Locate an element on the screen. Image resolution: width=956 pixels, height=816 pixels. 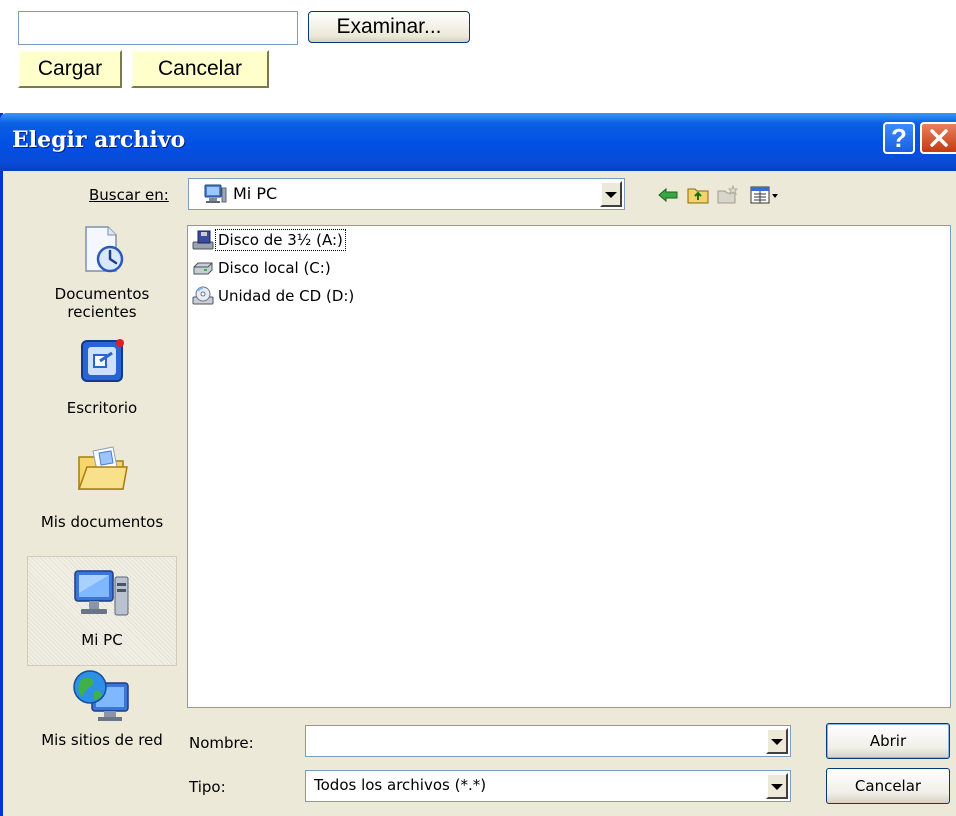
floppy-drive-icon is located at coordinates (203, 240).